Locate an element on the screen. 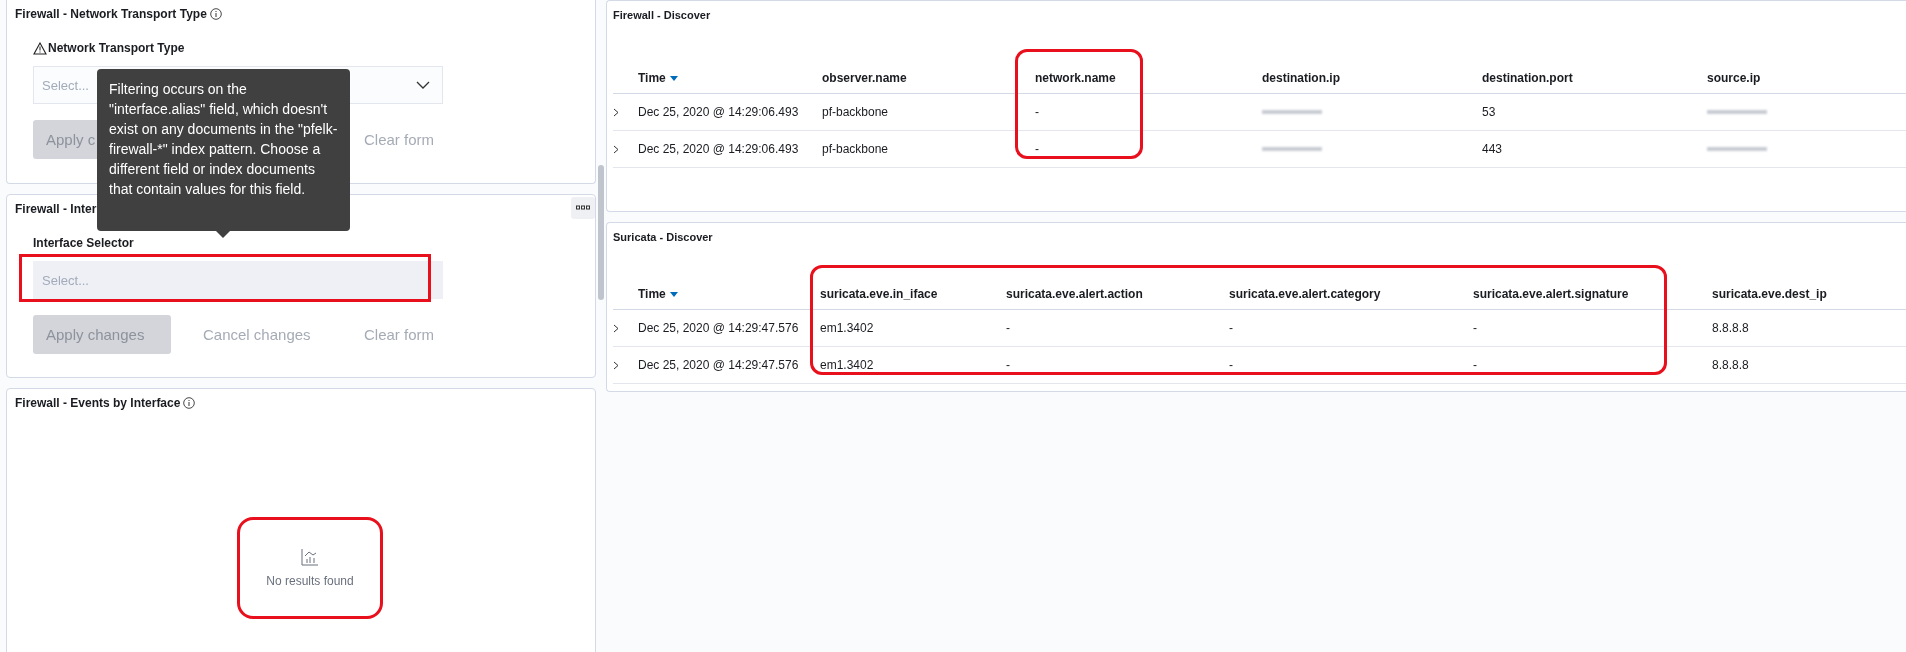  table-cell: 443 is located at coordinates (1492, 149).